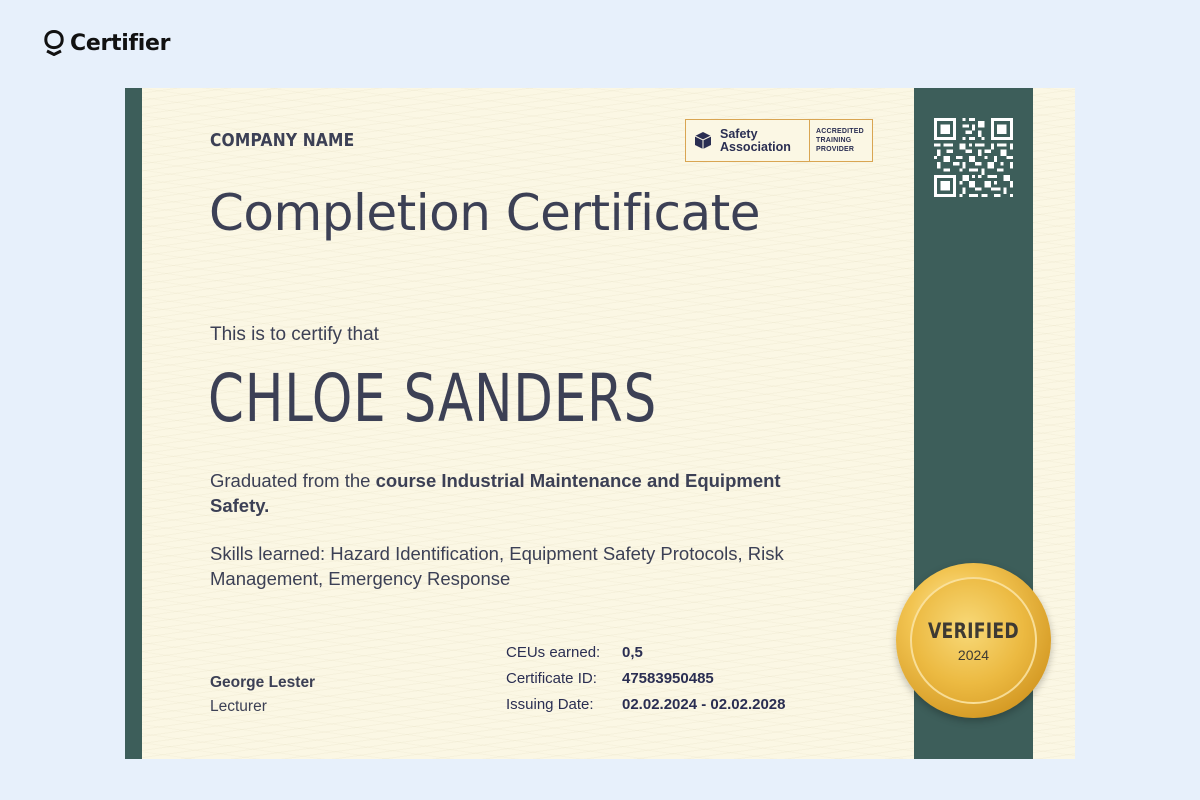  What do you see at coordinates (840, 140) in the screenshot?
I see `badge-accreditation: ACCREDITED TRAINING PROVIDER` at bounding box center [840, 140].